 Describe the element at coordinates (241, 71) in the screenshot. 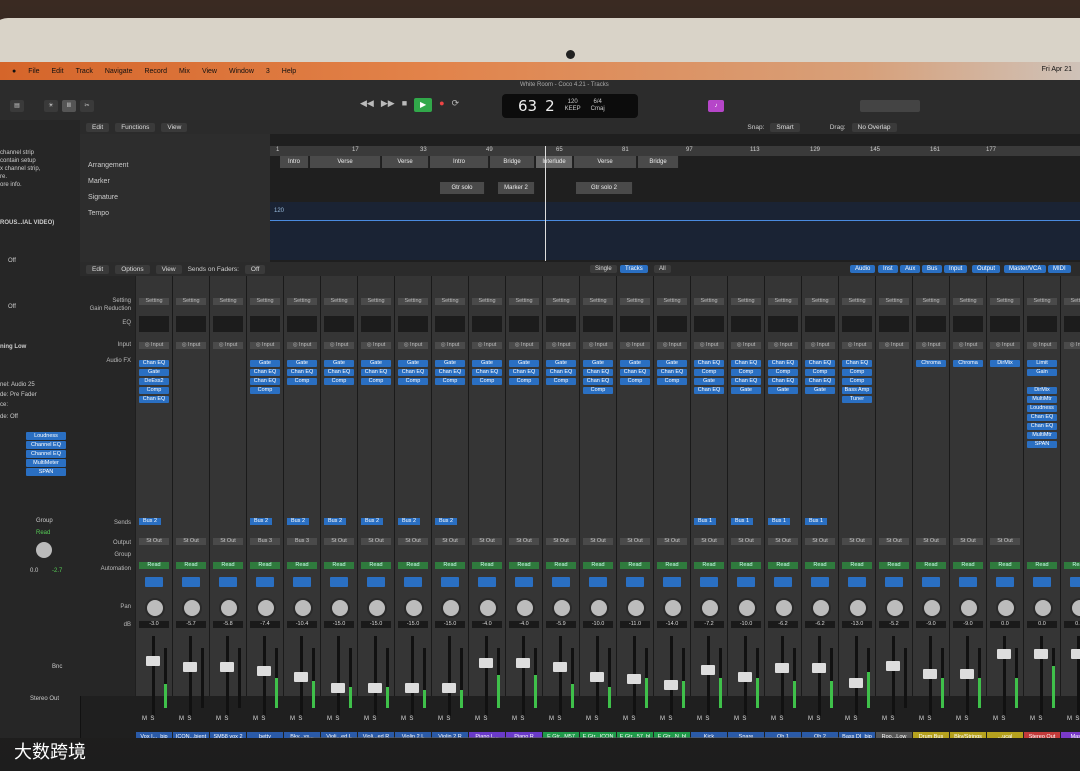

I see `menu-window: Window` at that location.